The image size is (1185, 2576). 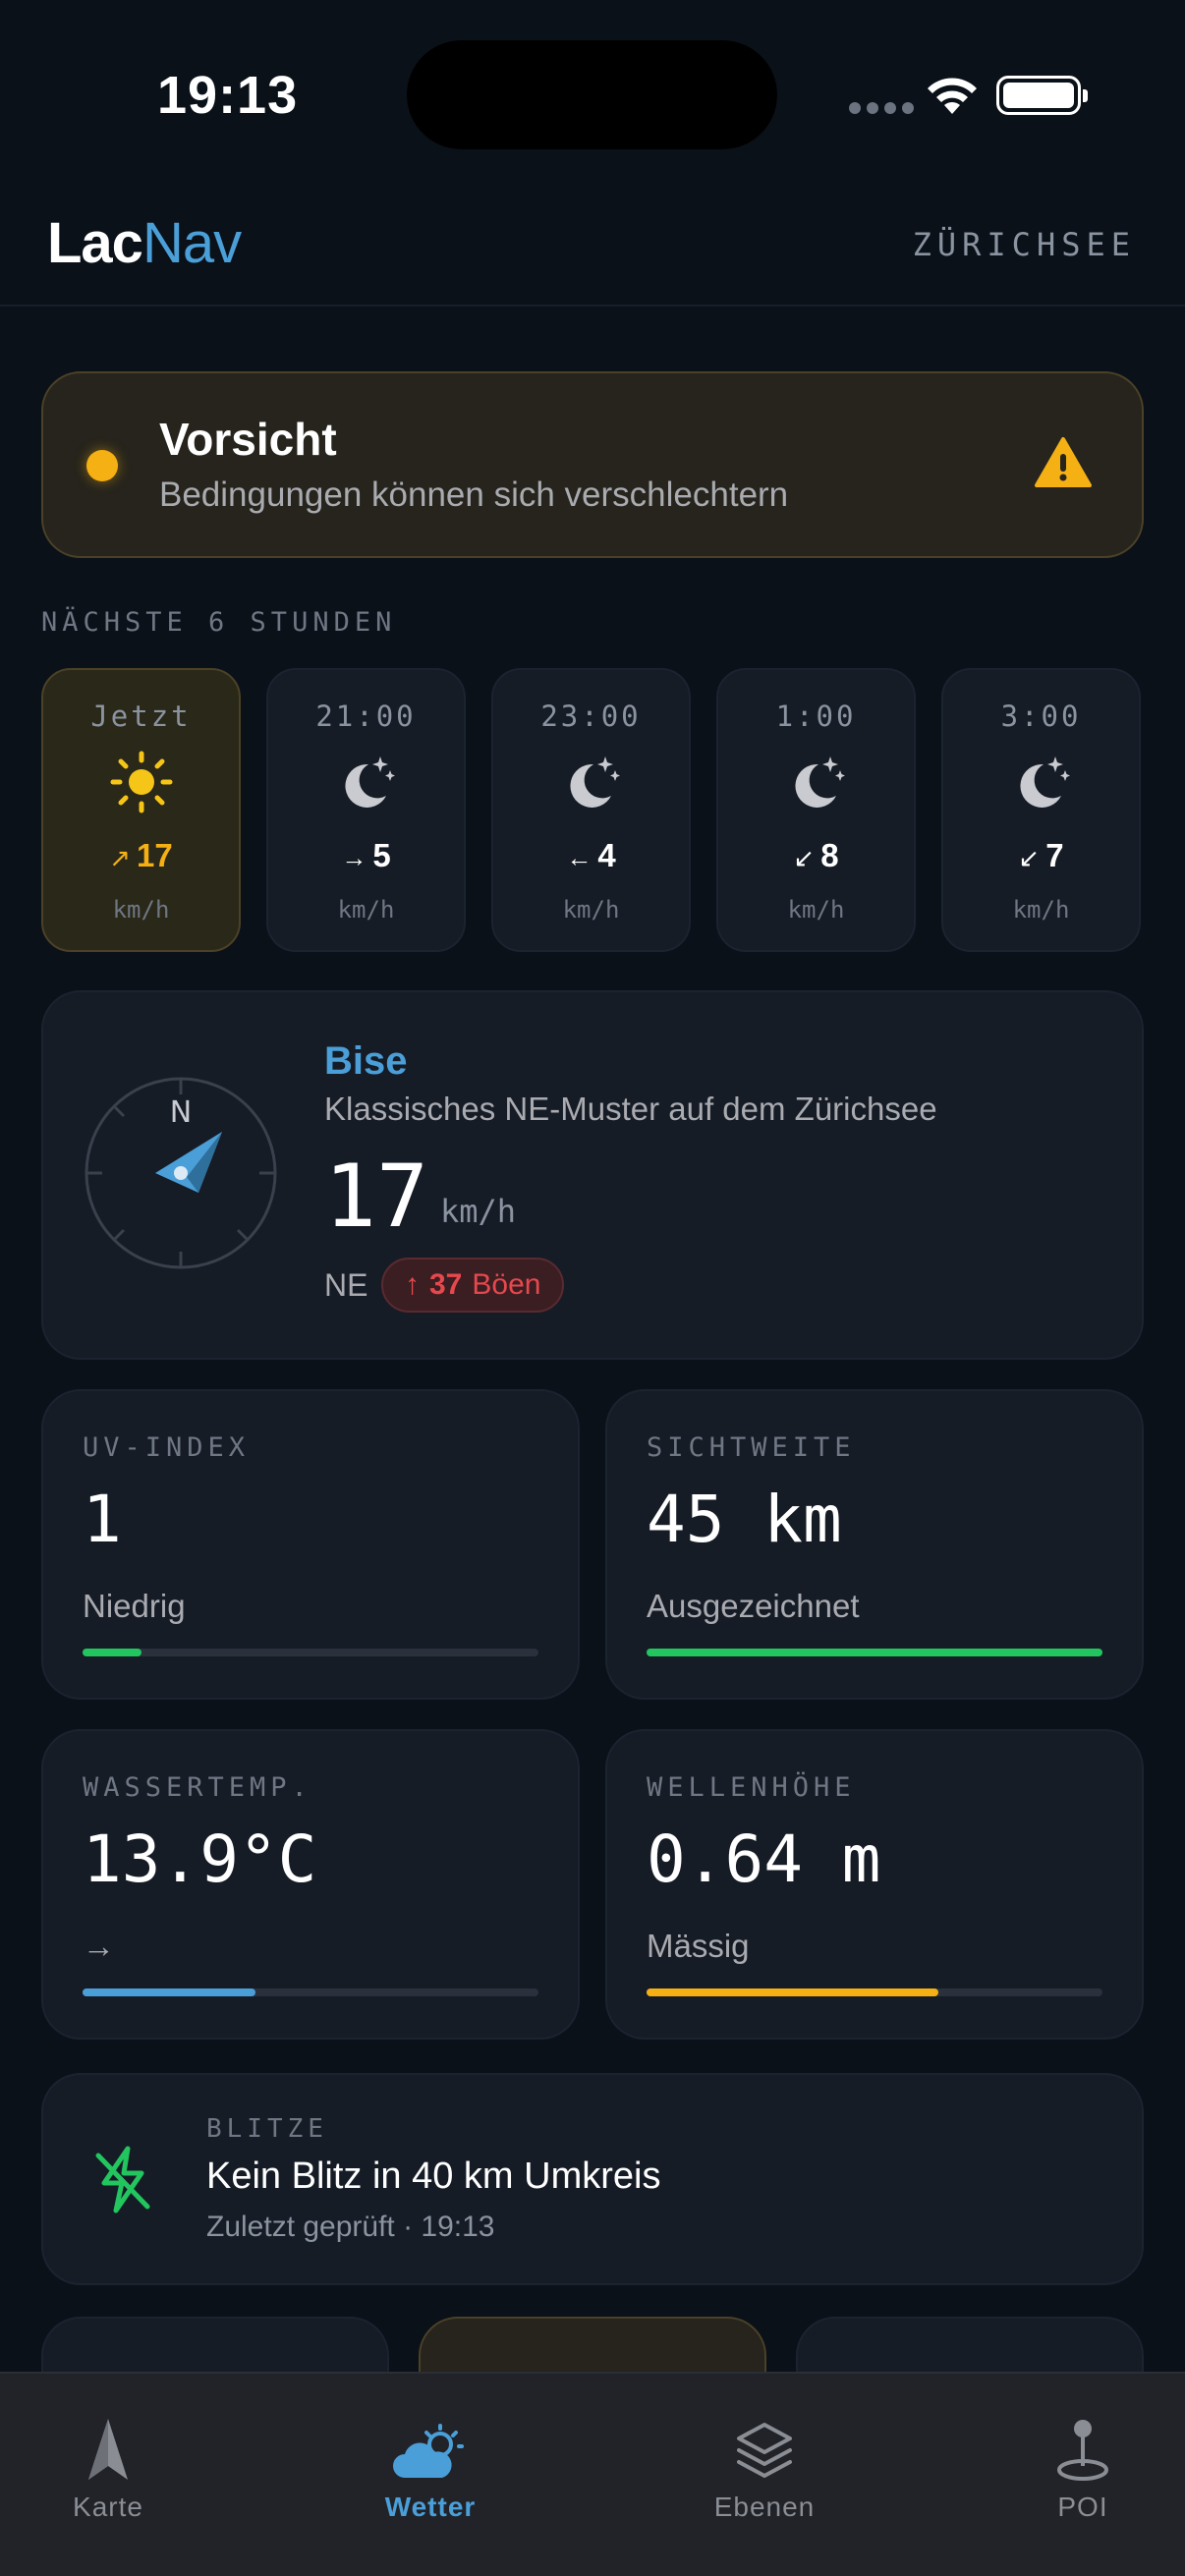 What do you see at coordinates (479, 1211) in the screenshot?
I see `wind-unit: km/h` at bounding box center [479, 1211].